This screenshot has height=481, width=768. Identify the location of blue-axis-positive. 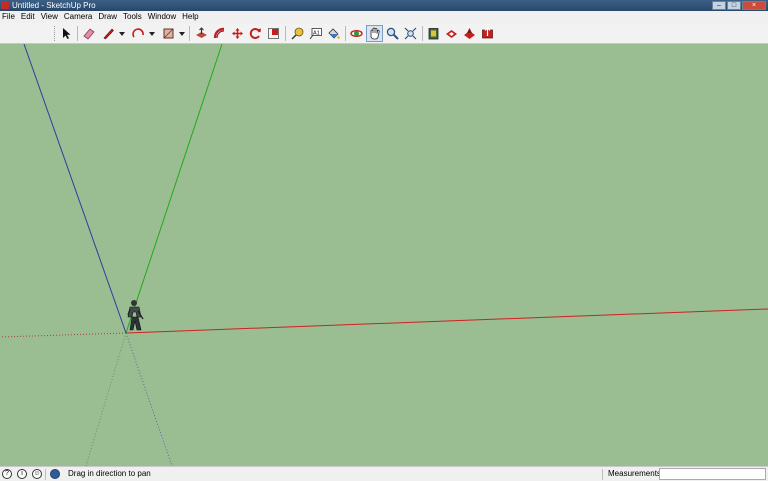
(75, 189).